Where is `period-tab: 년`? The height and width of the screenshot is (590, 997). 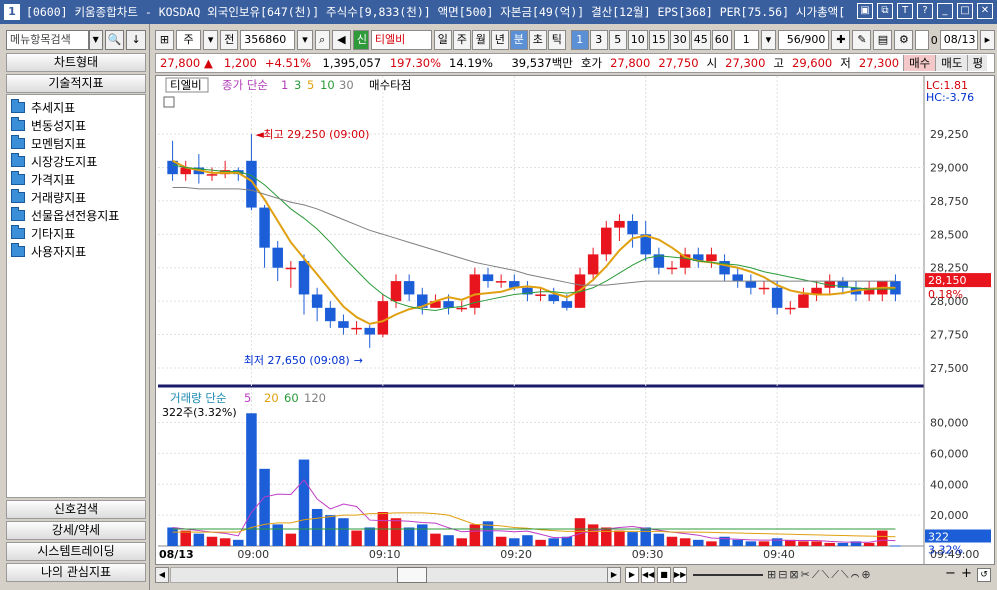
period-tab: 년 is located at coordinates (499, 40).